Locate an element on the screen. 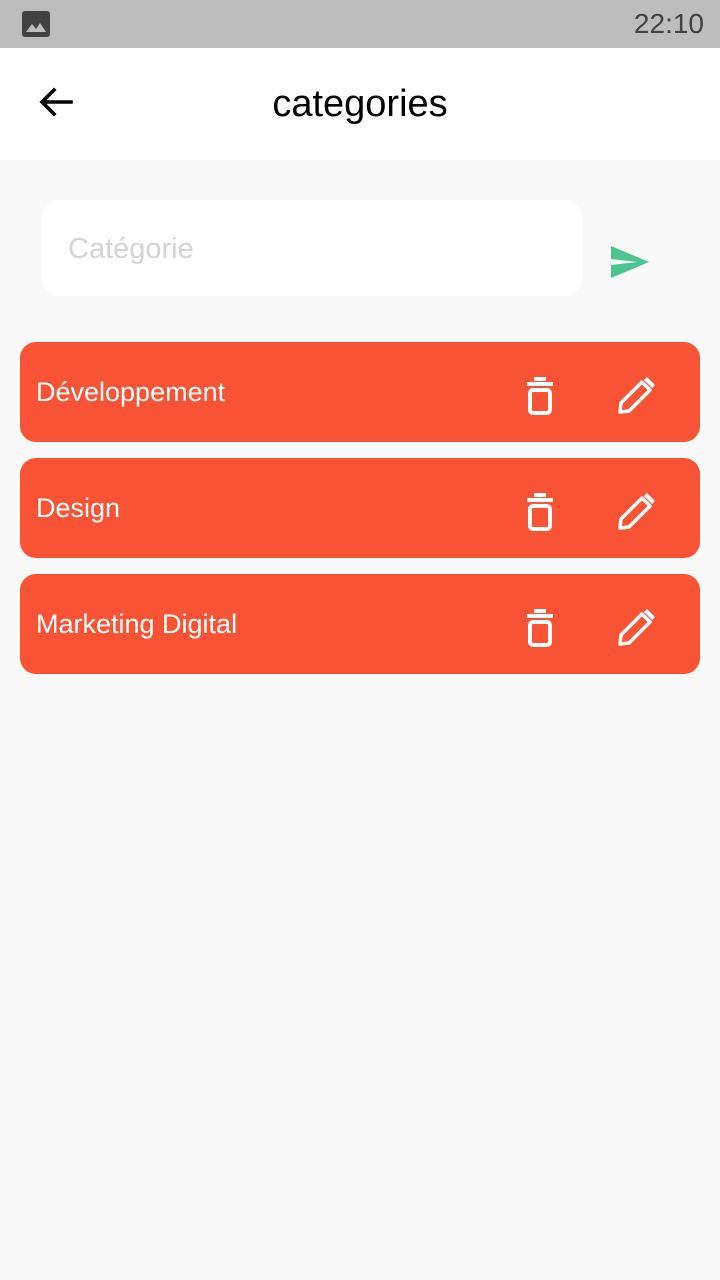 This screenshot has height=1280, width=720. status-time: 22:10 is located at coordinates (668, 23).